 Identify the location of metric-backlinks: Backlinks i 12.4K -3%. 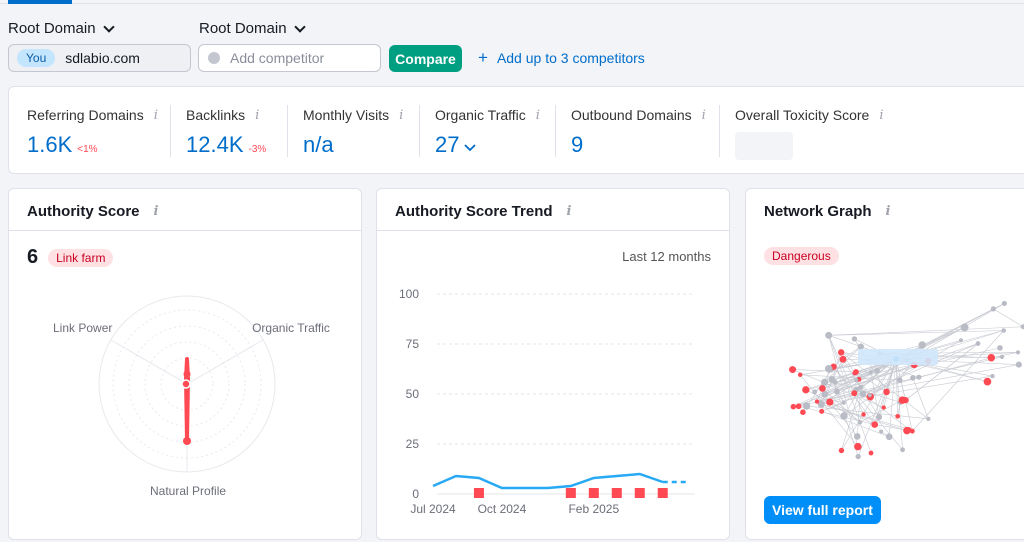
(226, 132).